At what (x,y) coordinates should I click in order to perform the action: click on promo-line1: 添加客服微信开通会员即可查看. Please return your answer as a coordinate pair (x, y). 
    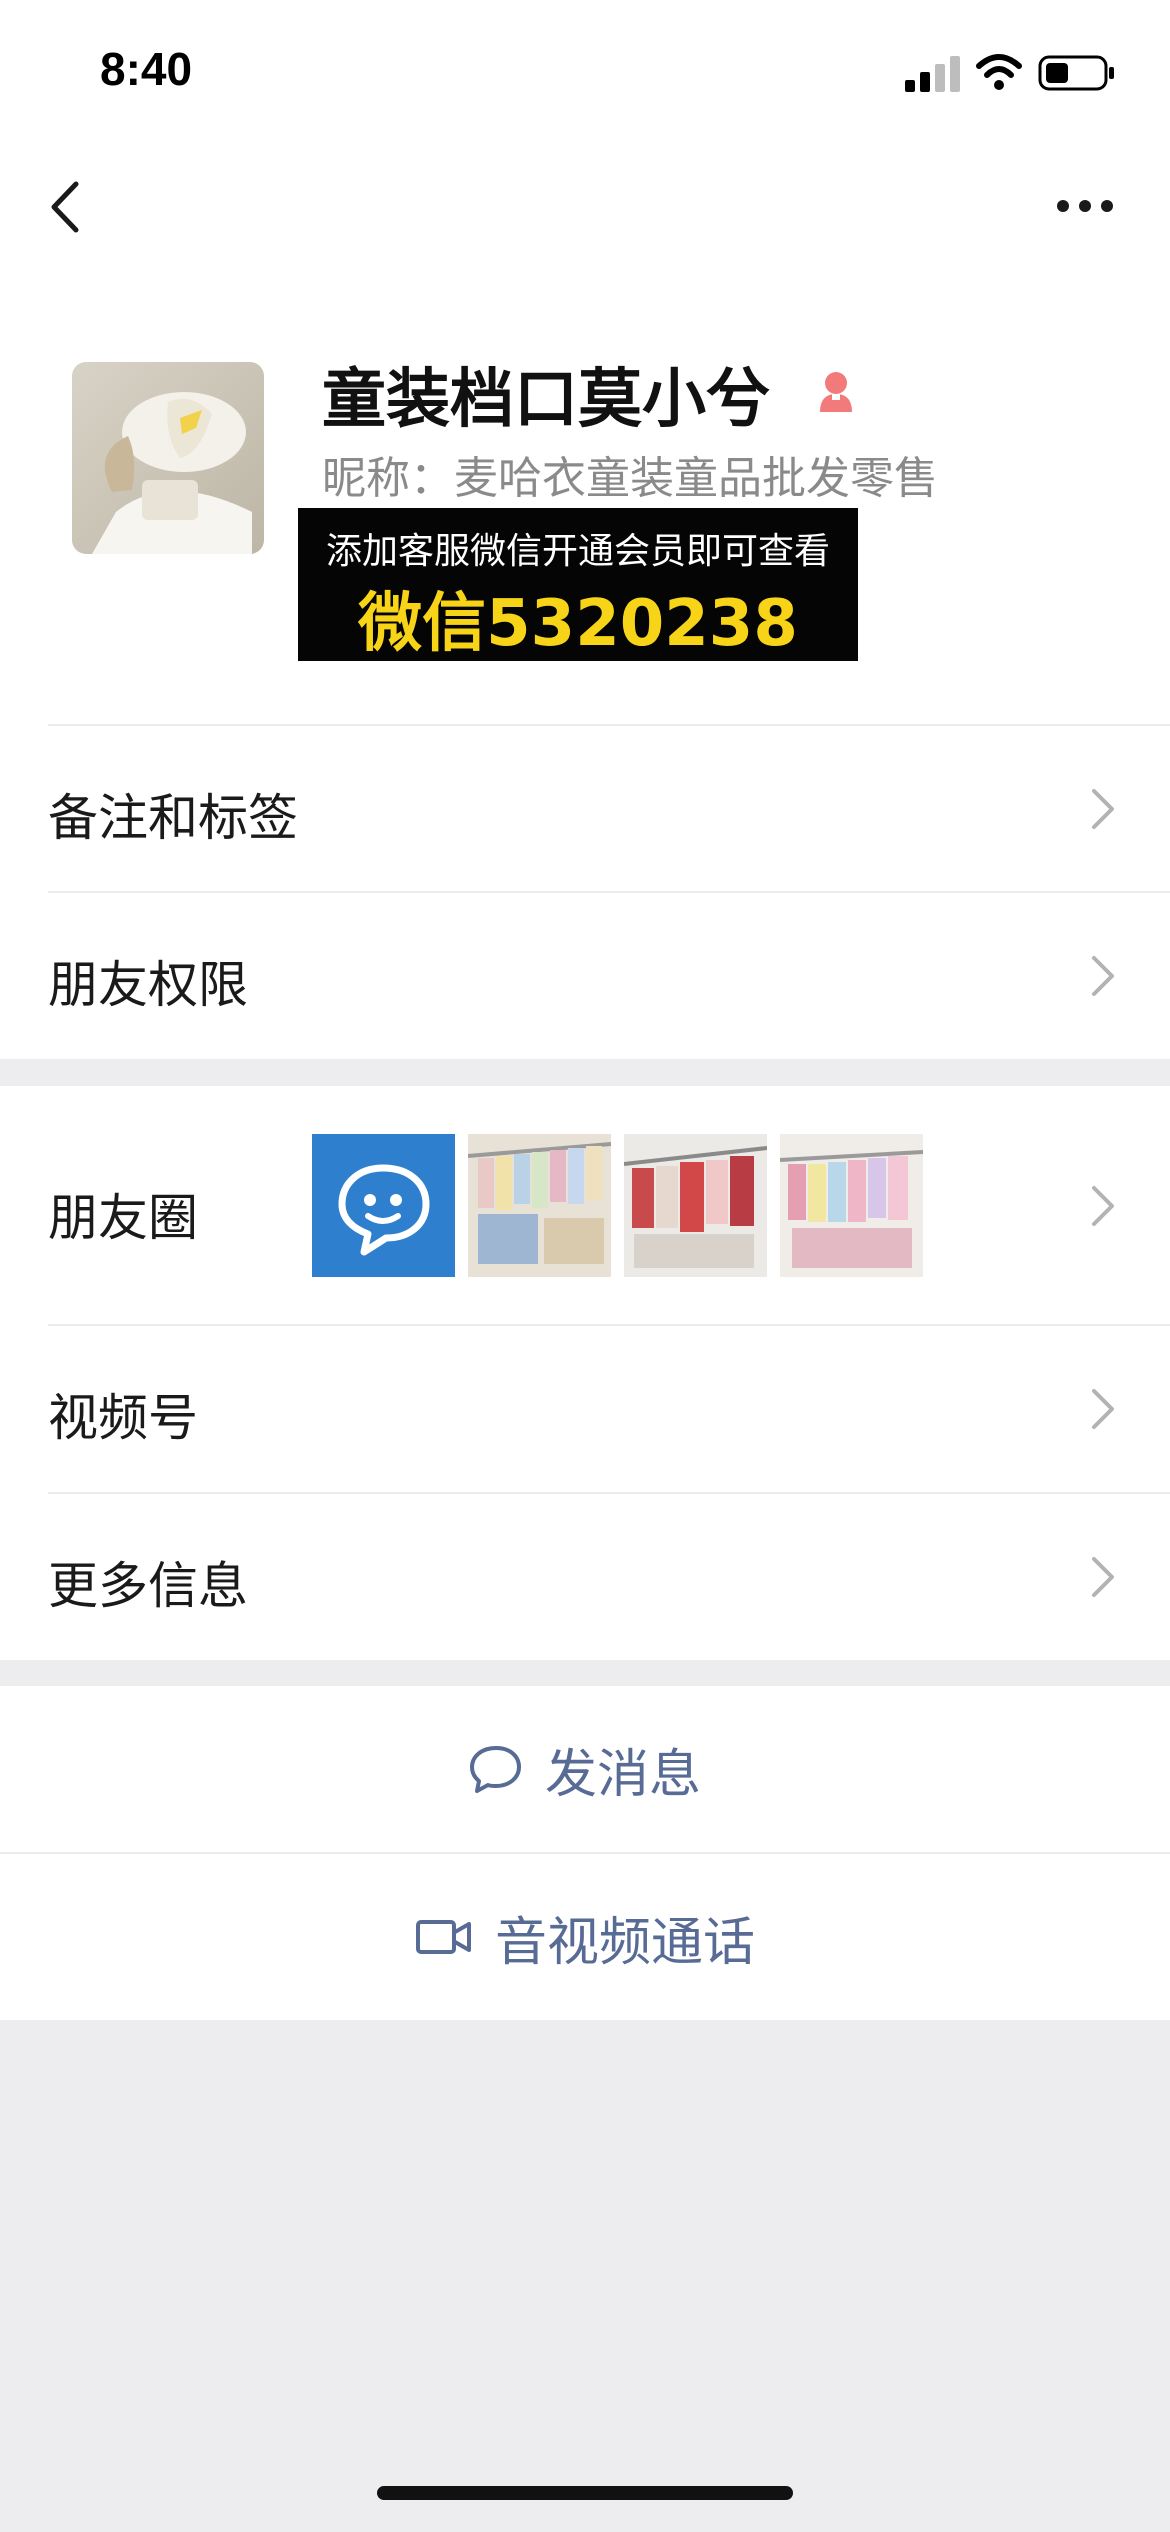
    Looking at the image, I should click on (577, 551).